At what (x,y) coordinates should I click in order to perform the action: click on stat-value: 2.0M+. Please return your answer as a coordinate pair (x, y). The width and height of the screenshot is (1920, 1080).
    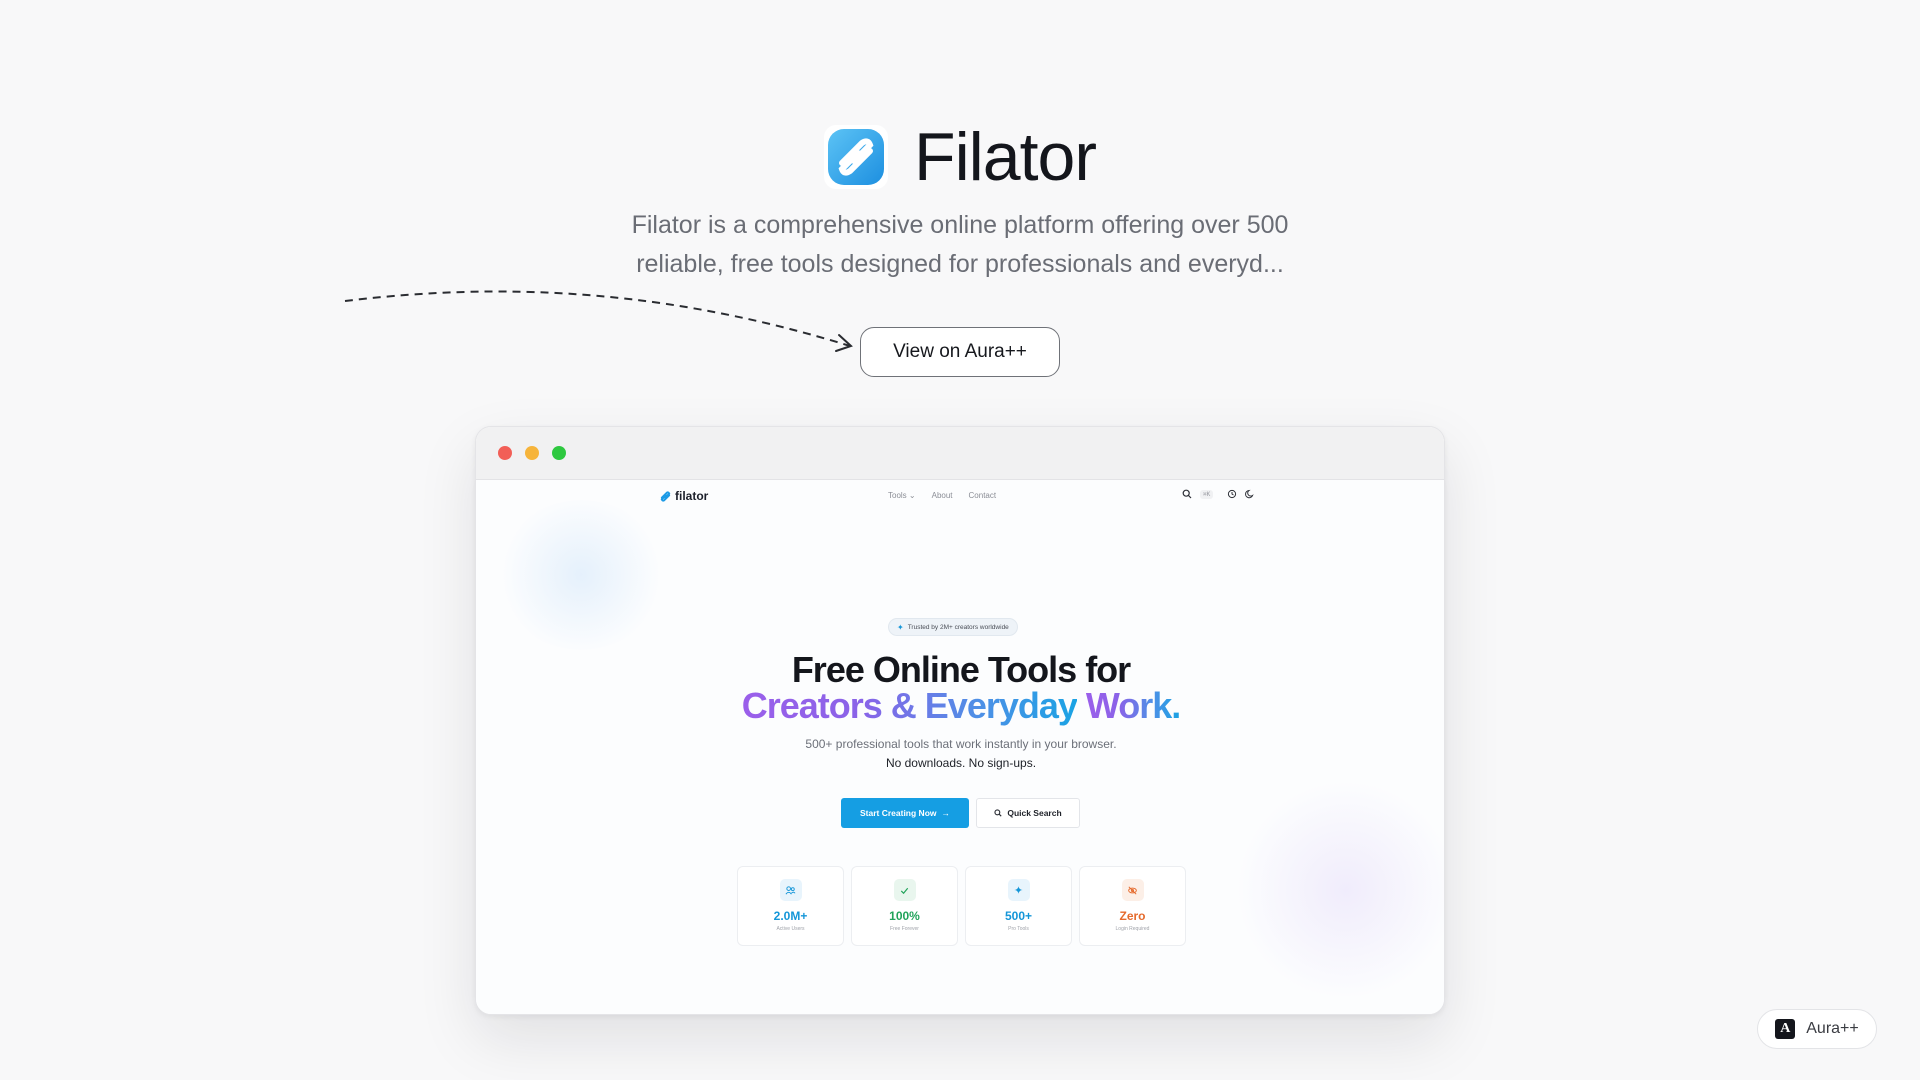
    Looking at the image, I should click on (790, 916).